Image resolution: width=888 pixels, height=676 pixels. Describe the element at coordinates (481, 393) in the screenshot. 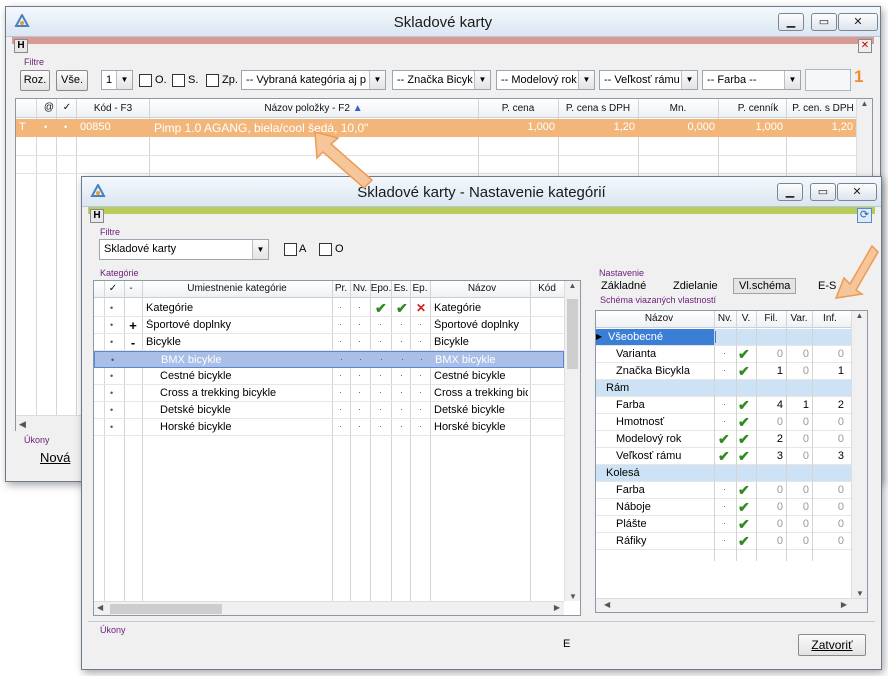

I see `row-name: Cross a trekking bicy` at that location.